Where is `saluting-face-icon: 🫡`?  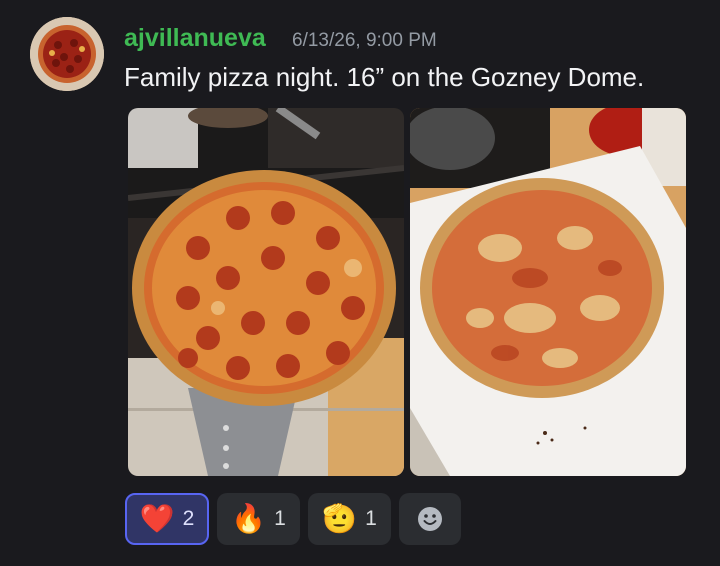 saluting-face-icon: 🫡 is located at coordinates (340, 518).